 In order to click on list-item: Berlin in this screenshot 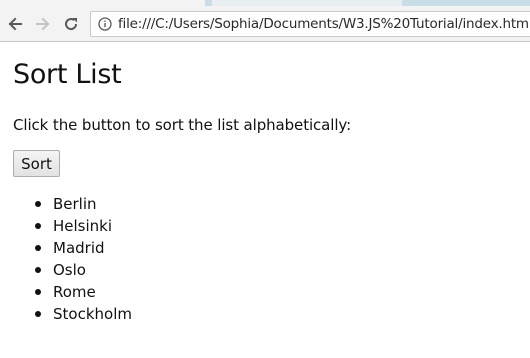, I will do `click(72, 204)`.